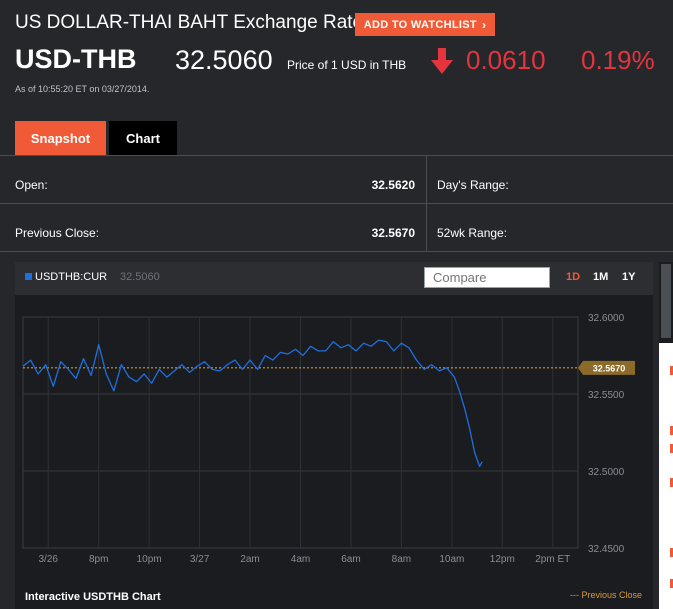 The image size is (673, 609). What do you see at coordinates (98, 559) in the screenshot?
I see `x-tick-label: 8pm` at bounding box center [98, 559].